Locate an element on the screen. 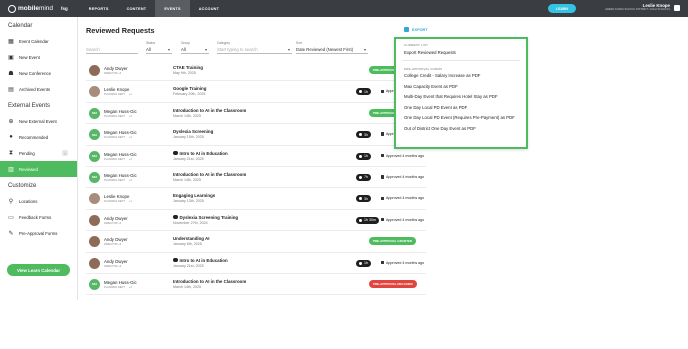 This screenshot has width=688, height=349. event-name-text: Introduction to AI in the Classroom is located at coordinates (210, 174).